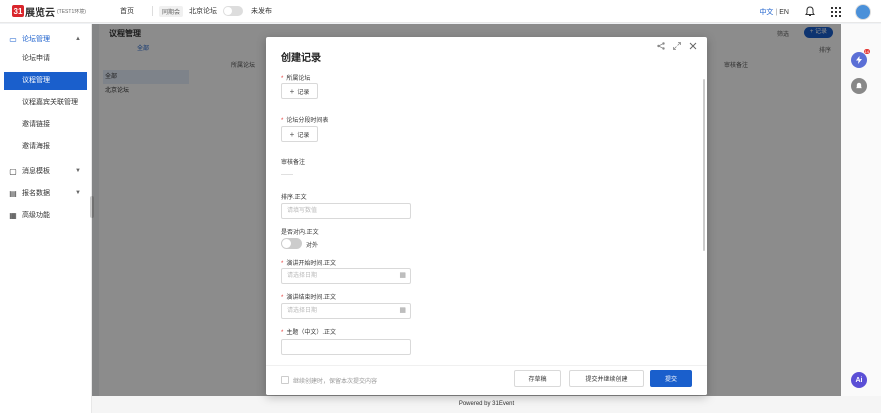 Image resolution: width=881 pixels, height=413 pixels. Describe the element at coordinates (860, 58) in the screenshot. I see `notification-badge-icon: 14` at that location.